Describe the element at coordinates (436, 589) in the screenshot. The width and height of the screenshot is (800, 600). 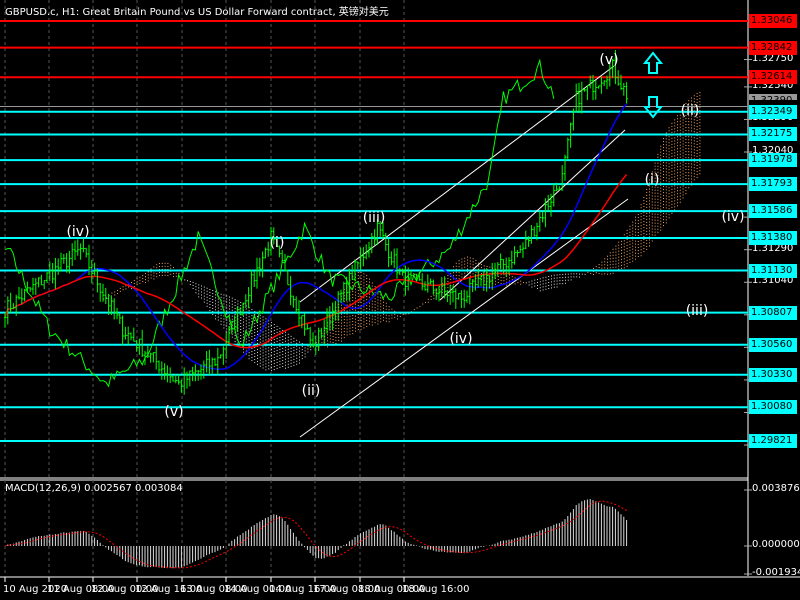
I see `time-axis-label: 18 Aug 16:00` at that location.